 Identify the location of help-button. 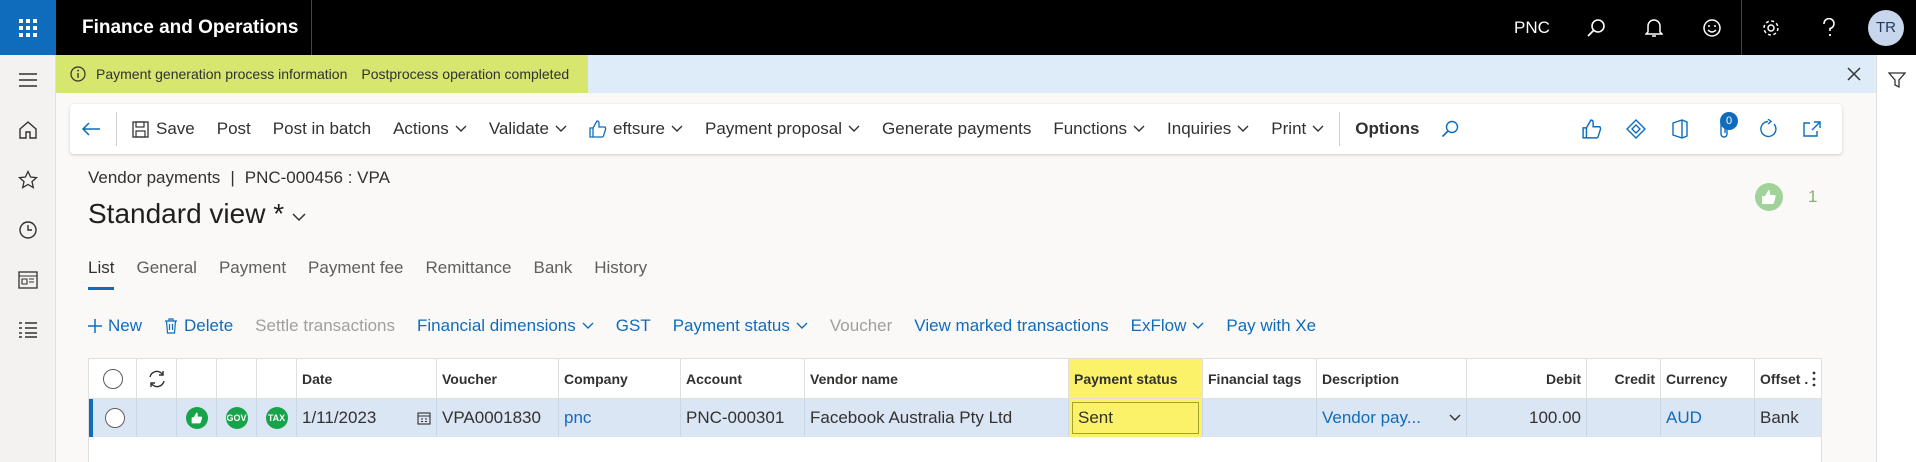
(1829, 27).